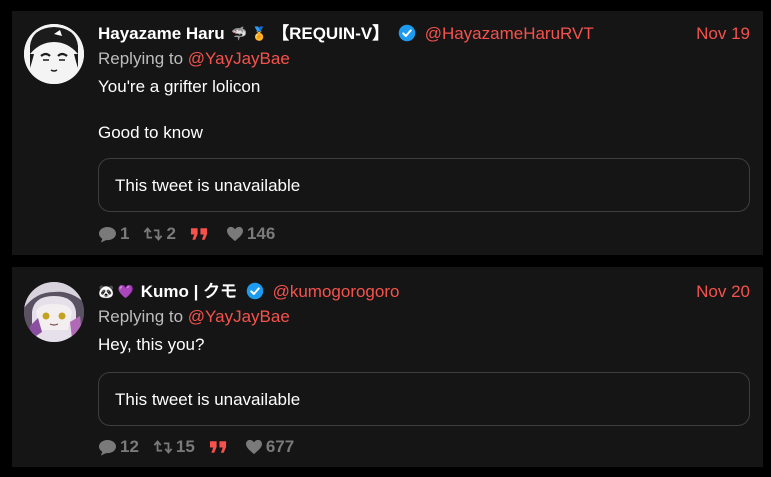 The height and width of the screenshot is (477, 771). What do you see at coordinates (174, 447) in the screenshot?
I see `retweet-button: 15` at bounding box center [174, 447].